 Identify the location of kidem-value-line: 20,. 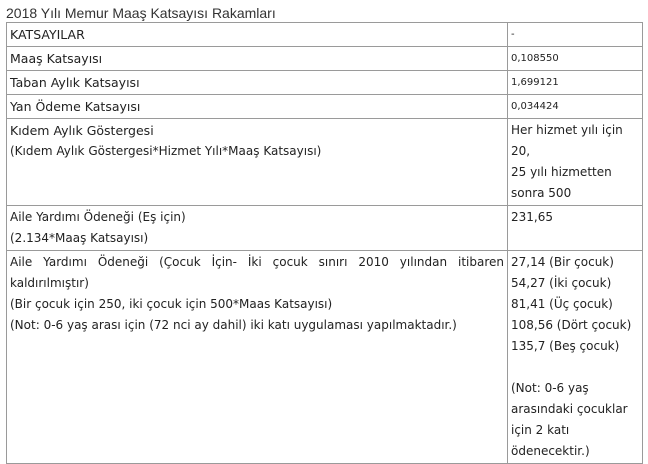
(521, 151).